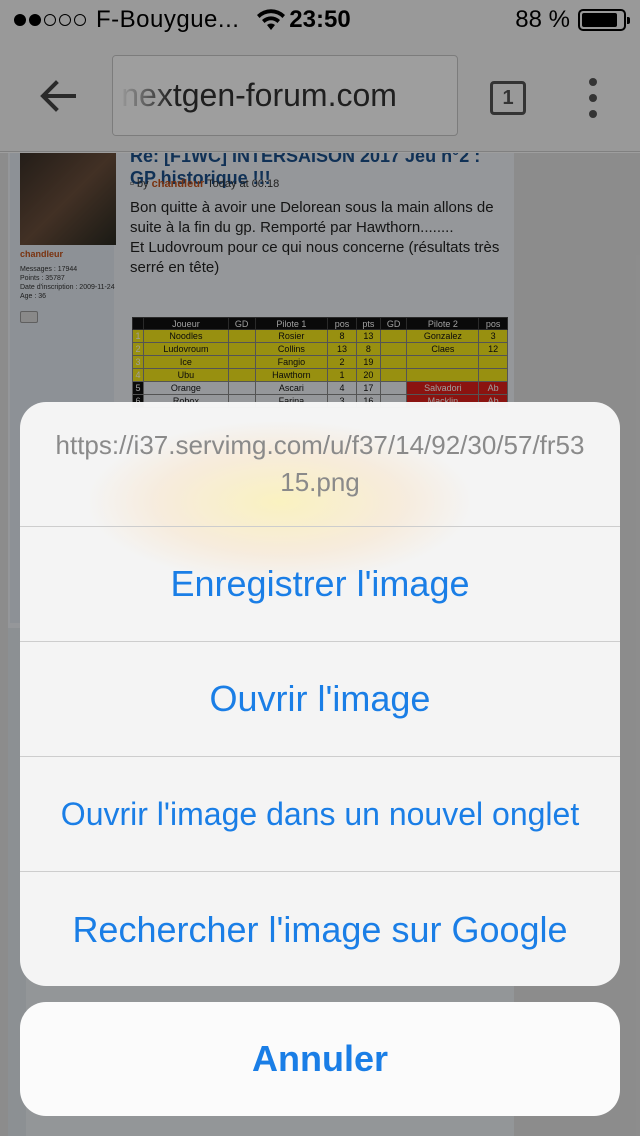 The height and width of the screenshot is (1136, 640). I want to click on open-image-button: Ouvrir l'image, so click(320, 699).